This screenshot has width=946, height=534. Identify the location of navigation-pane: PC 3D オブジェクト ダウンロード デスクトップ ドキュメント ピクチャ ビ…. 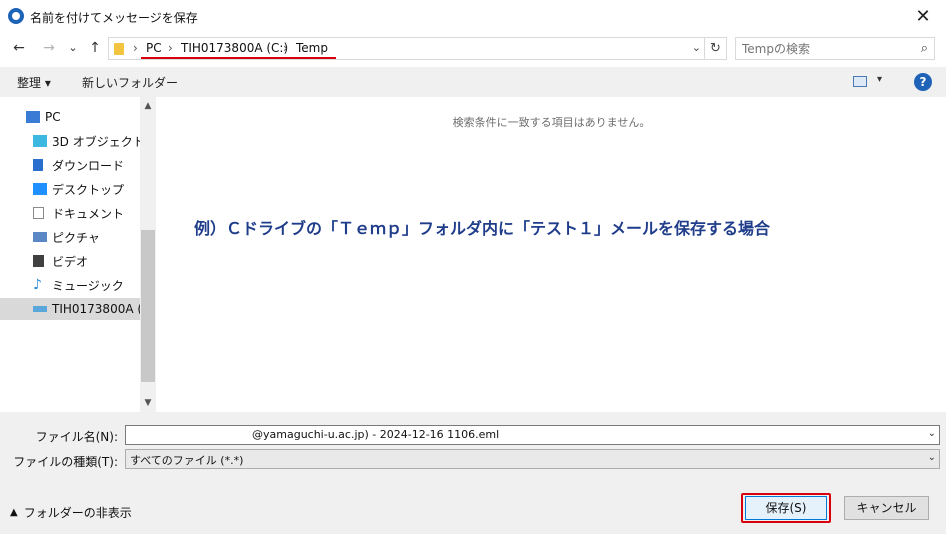
(78, 254).